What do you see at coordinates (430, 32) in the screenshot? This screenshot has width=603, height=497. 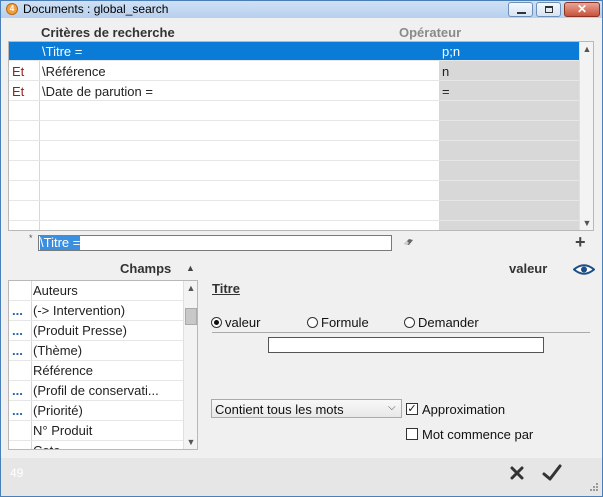 I see `operator-column-header: Opérateur` at bounding box center [430, 32].